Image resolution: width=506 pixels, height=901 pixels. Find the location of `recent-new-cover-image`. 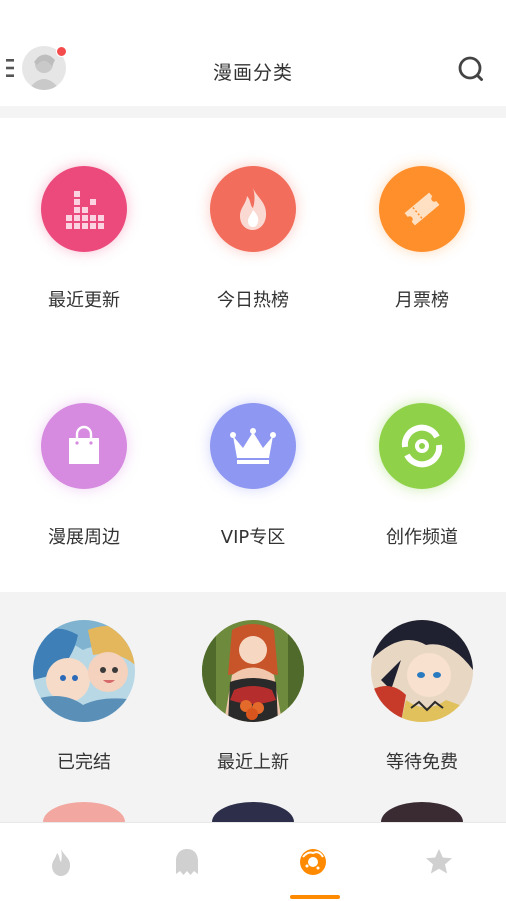

recent-new-cover-image is located at coordinates (253, 671).